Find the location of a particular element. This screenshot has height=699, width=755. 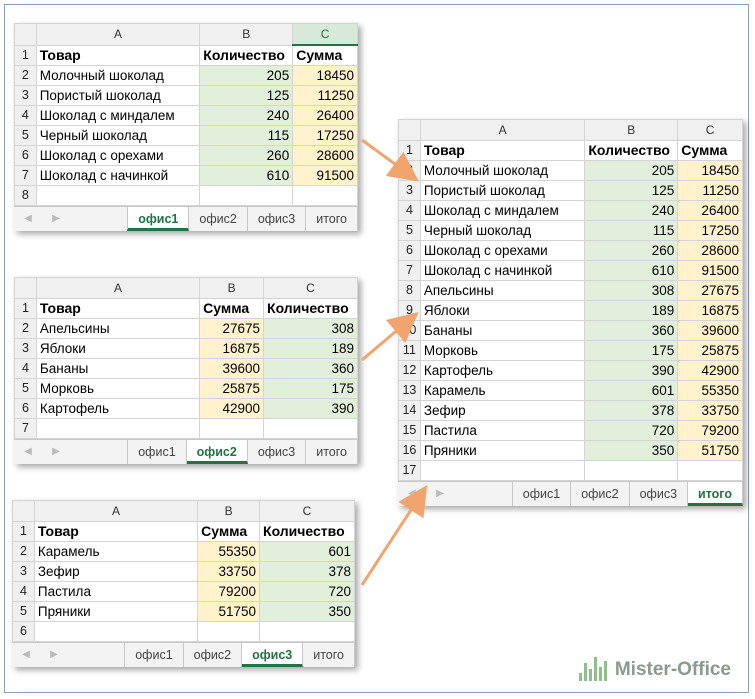

arrow-office2-to-total is located at coordinates (390, 337).